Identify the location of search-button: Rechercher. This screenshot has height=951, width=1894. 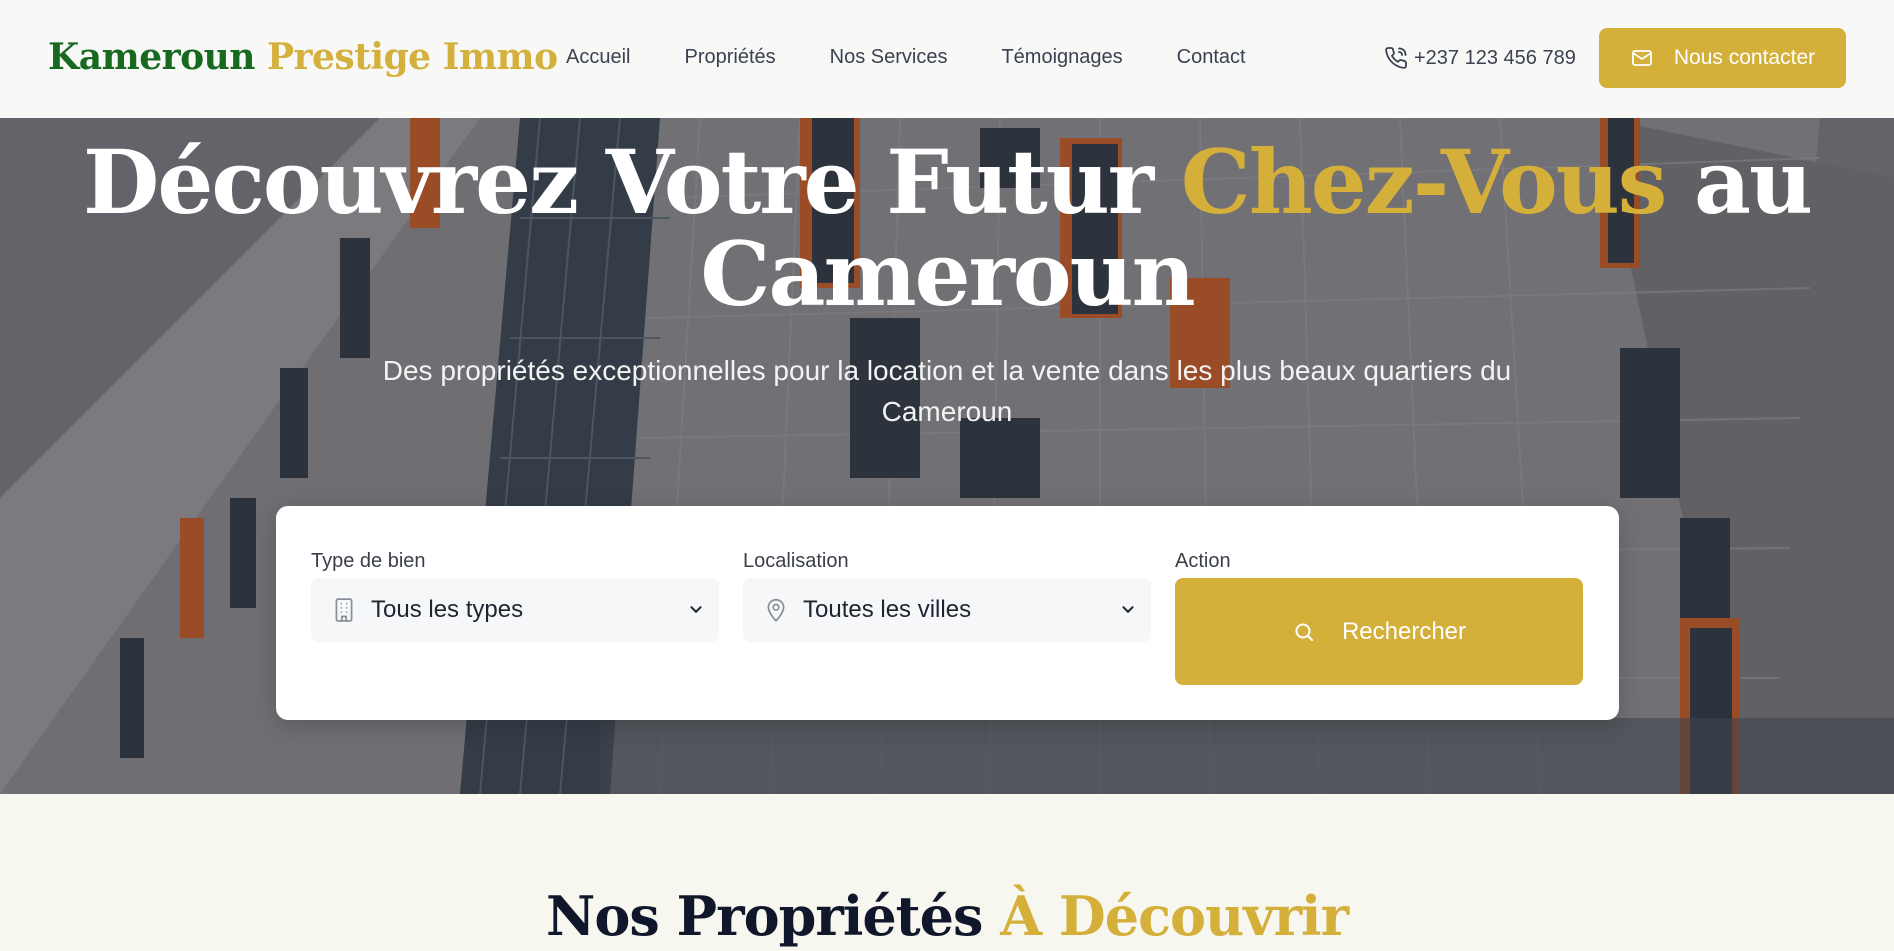
(1379, 631).